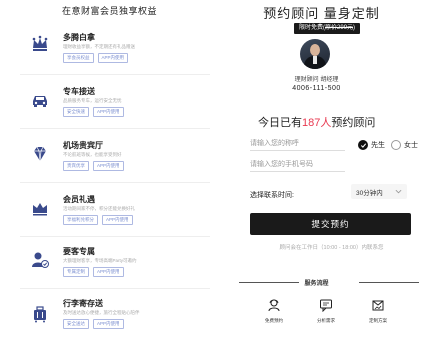 The image size is (429, 341). Describe the element at coordinates (316, 88) in the screenshot. I see `advisor-phone: 4006-111-500` at that location.